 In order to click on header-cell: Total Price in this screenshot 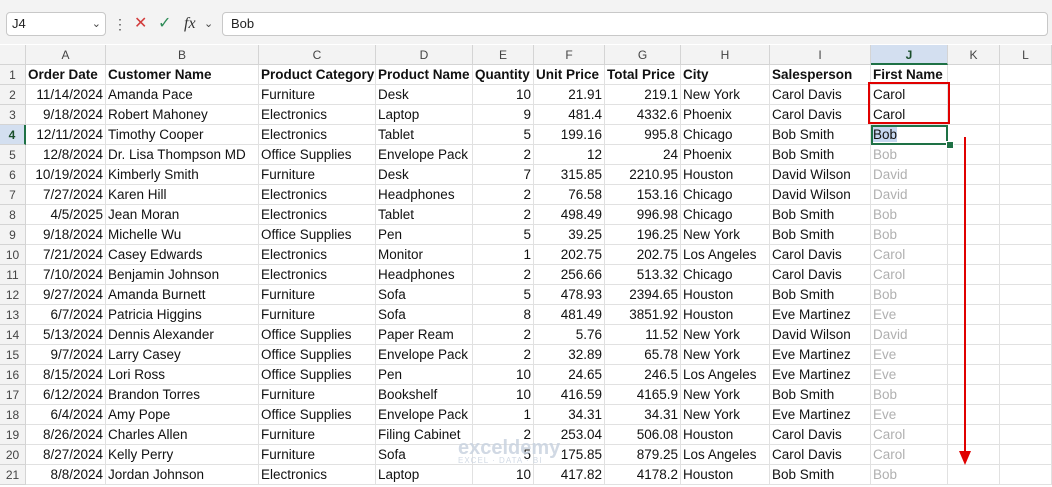, I will do `click(643, 75)`.